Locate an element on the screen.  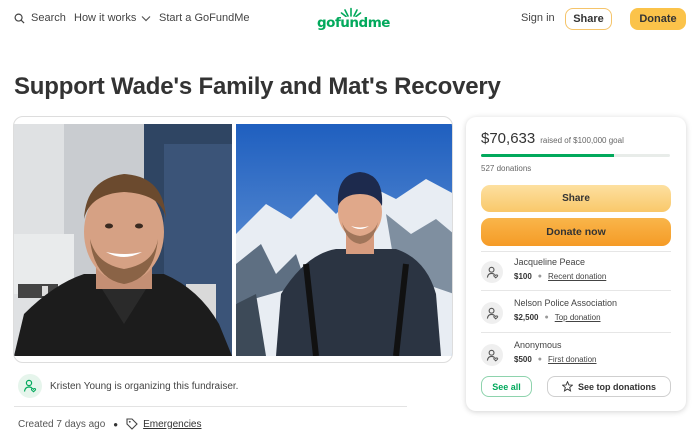
donor-item: Anonymous $500 ● First donation is located at coordinates (576, 356).